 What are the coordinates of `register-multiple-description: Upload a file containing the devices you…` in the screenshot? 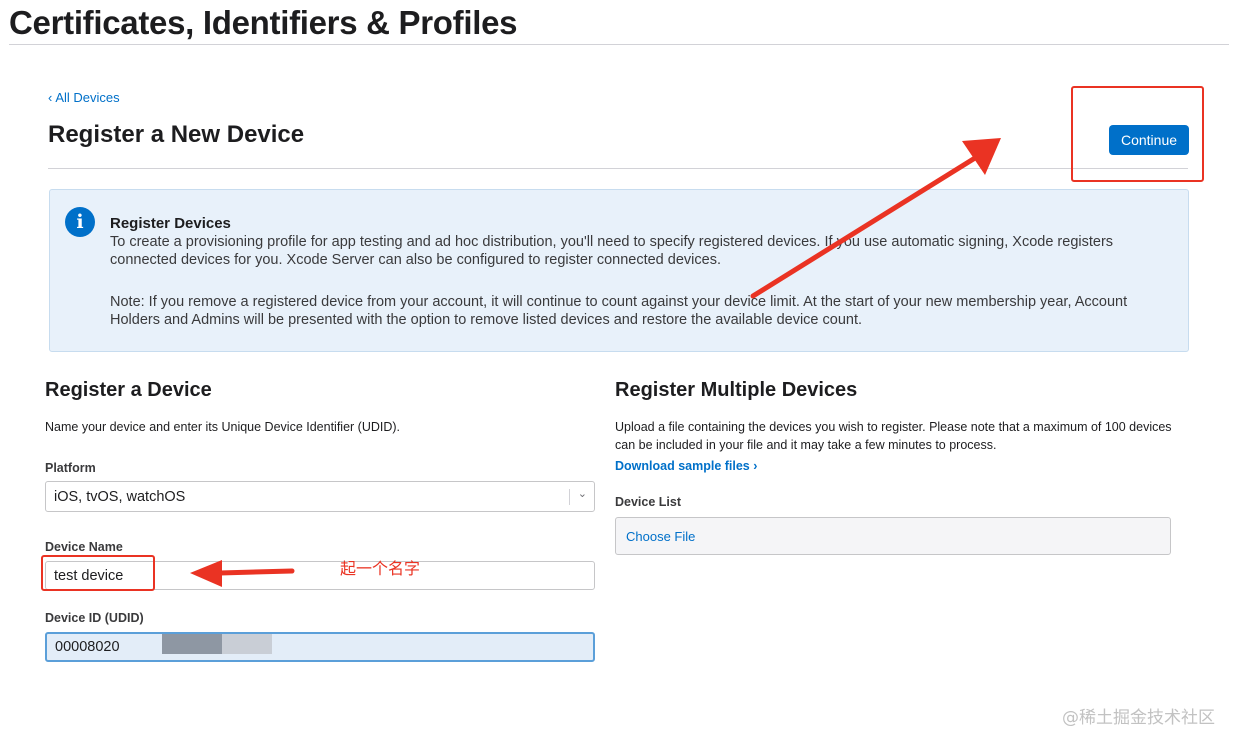 It's located at (893, 436).